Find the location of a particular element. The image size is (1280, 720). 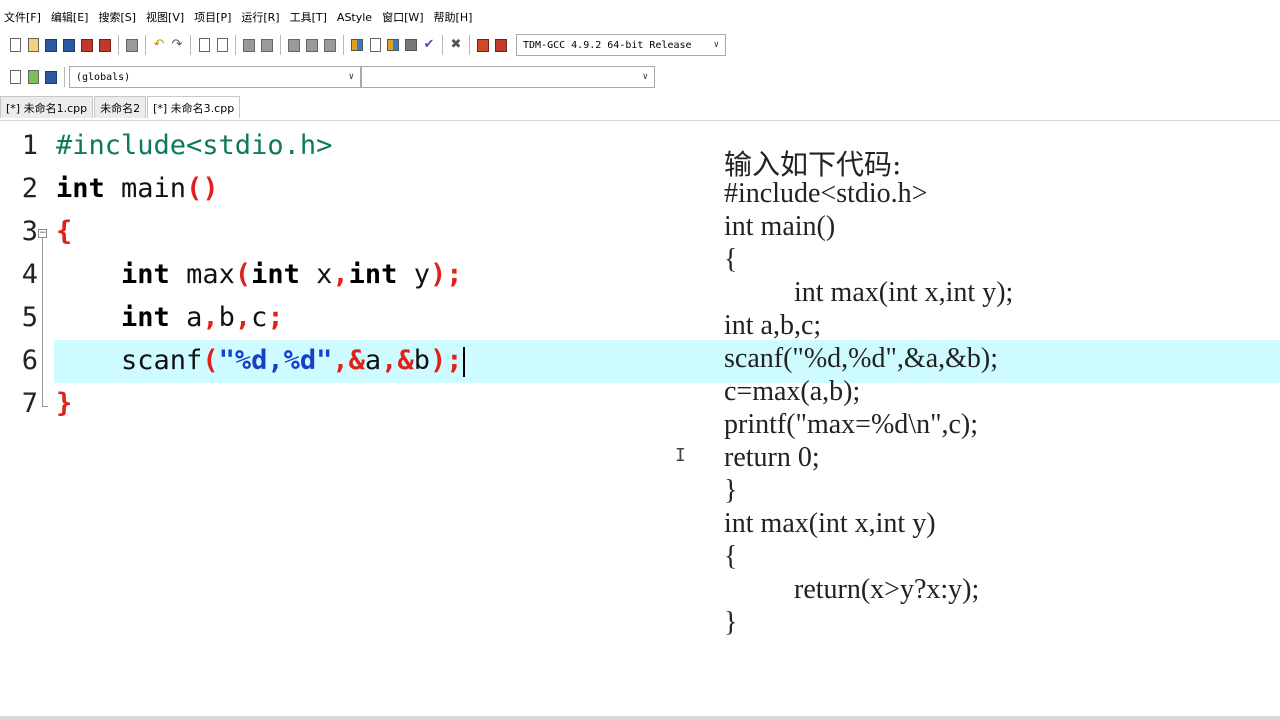

menu-window: 窗口[W] is located at coordinates (402, 17).